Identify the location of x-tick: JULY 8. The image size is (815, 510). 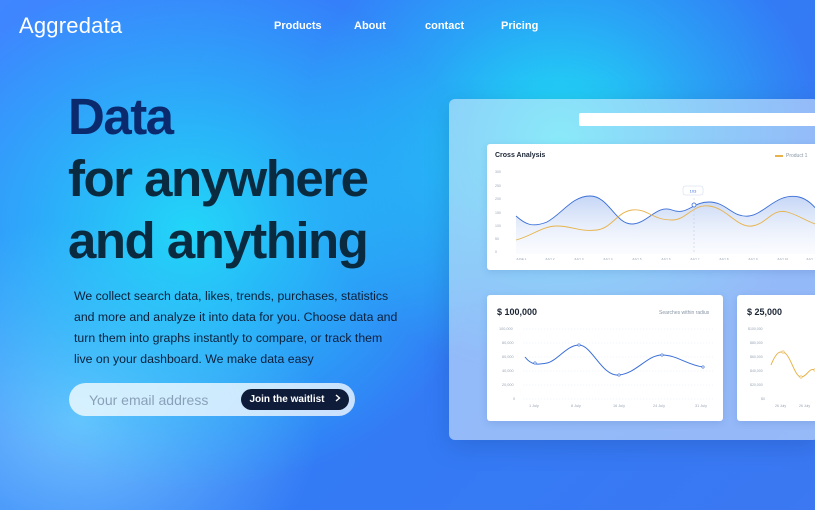
(724, 259).